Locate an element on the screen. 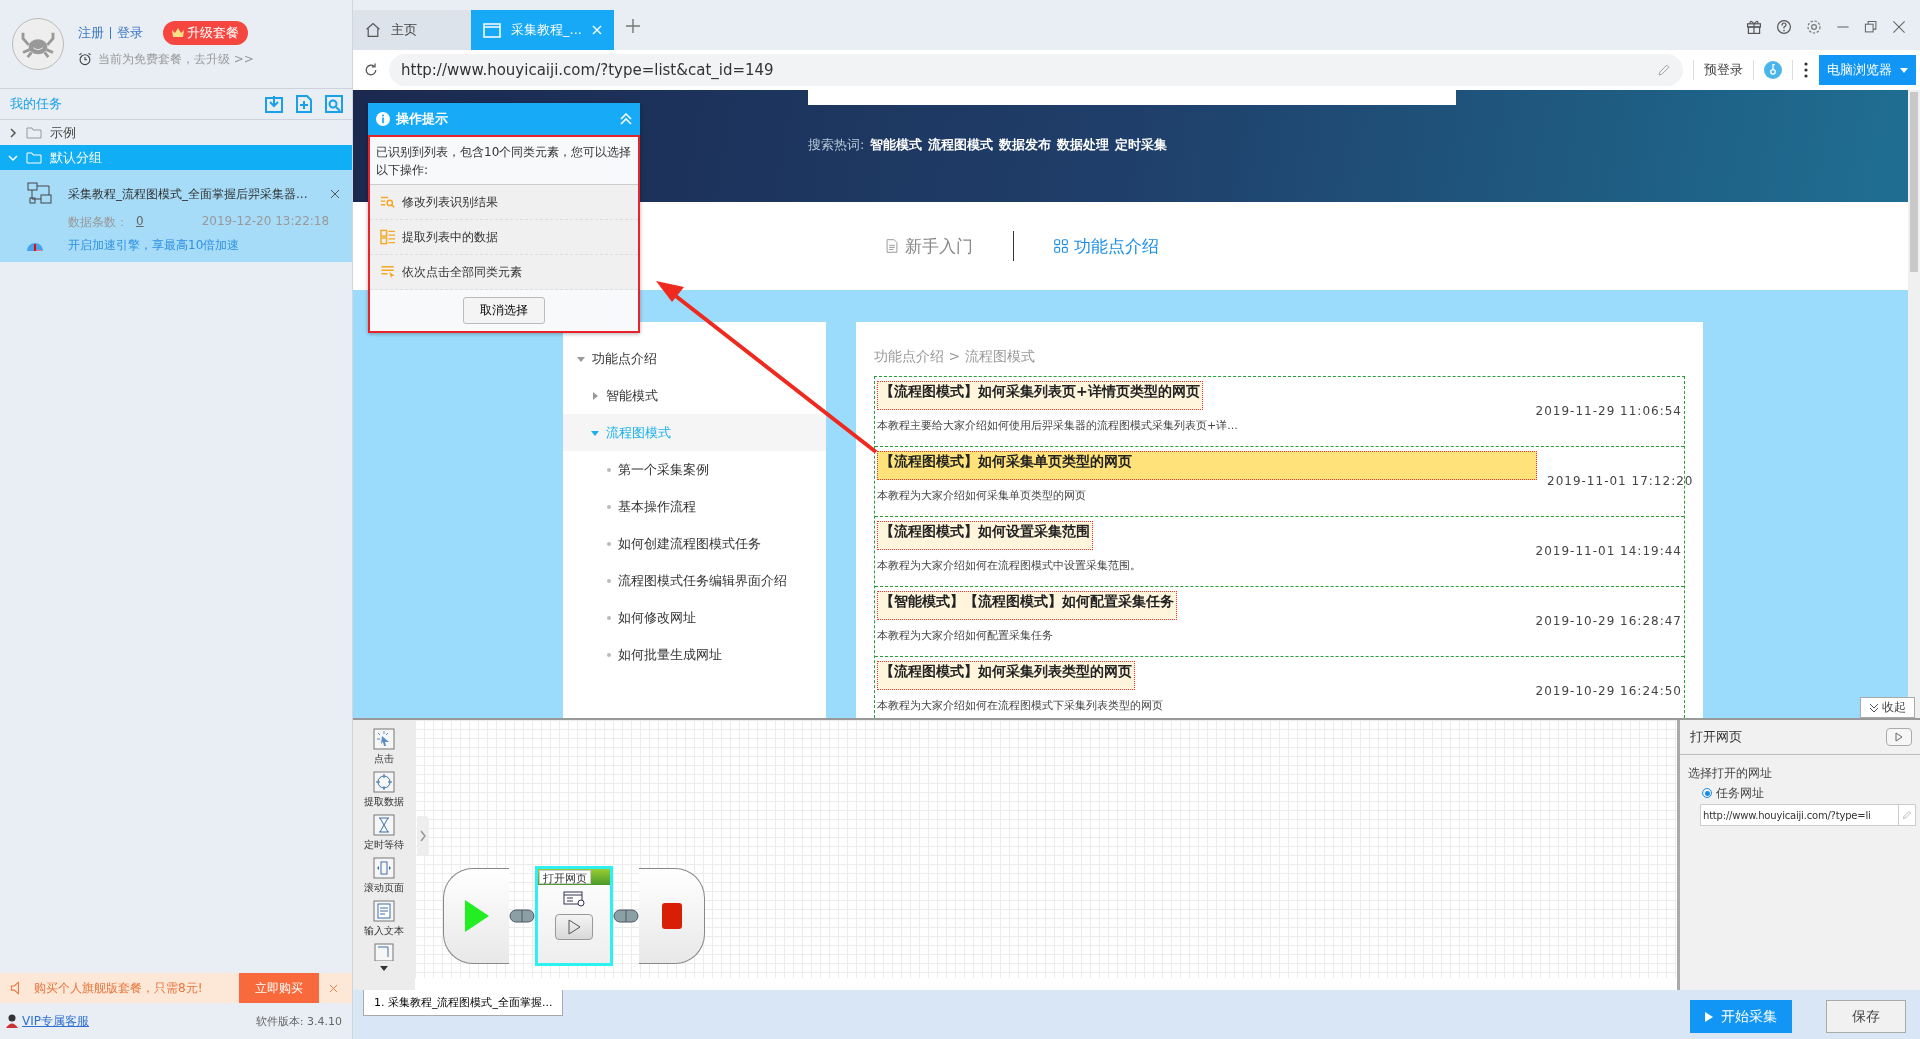 The width and height of the screenshot is (1920, 1039). step-node: 打开网页 is located at coordinates (574, 916).